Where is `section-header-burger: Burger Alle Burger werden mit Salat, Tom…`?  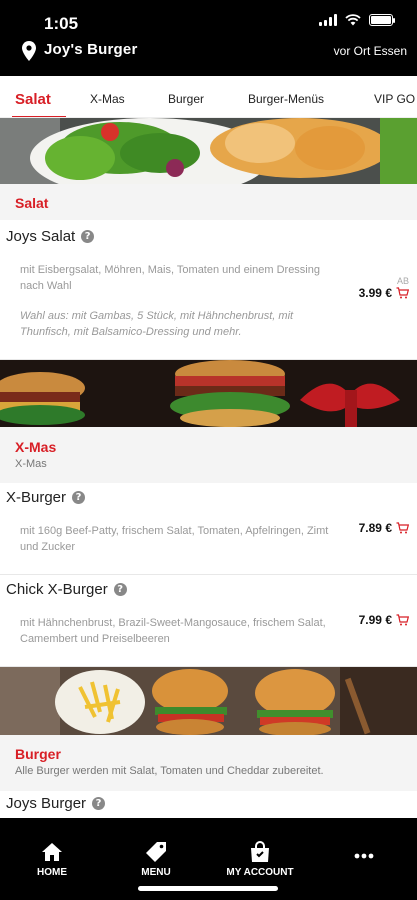
section-header-burger: Burger Alle Burger werden mit Salat, Tom… is located at coordinates (208, 763).